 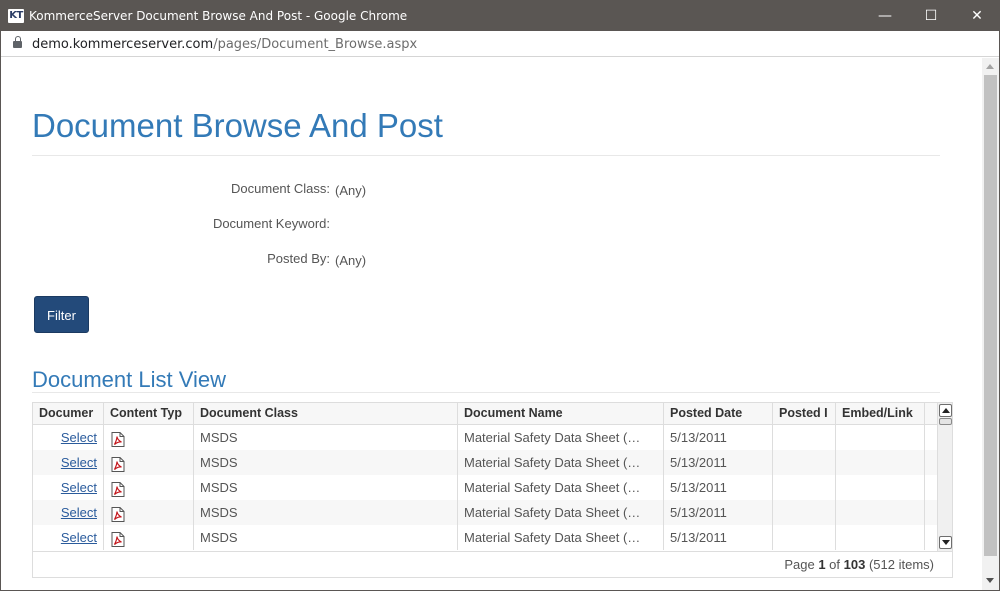 I want to click on document-keyword-input, so click(x=435, y=223).